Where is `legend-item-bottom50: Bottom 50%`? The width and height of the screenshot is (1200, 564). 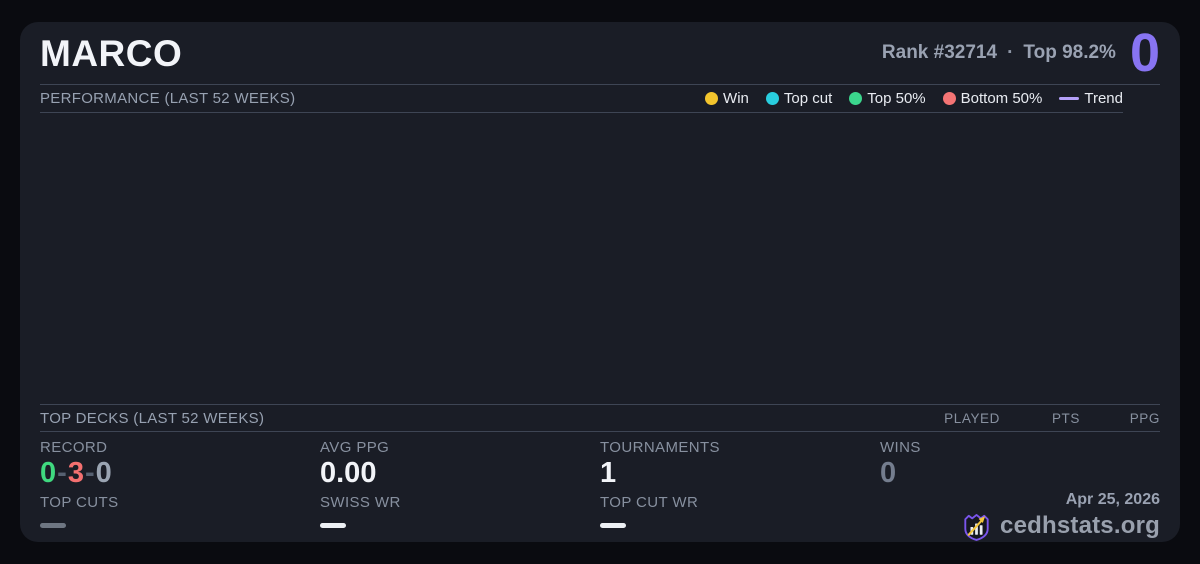 legend-item-bottom50: Bottom 50% is located at coordinates (992, 98).